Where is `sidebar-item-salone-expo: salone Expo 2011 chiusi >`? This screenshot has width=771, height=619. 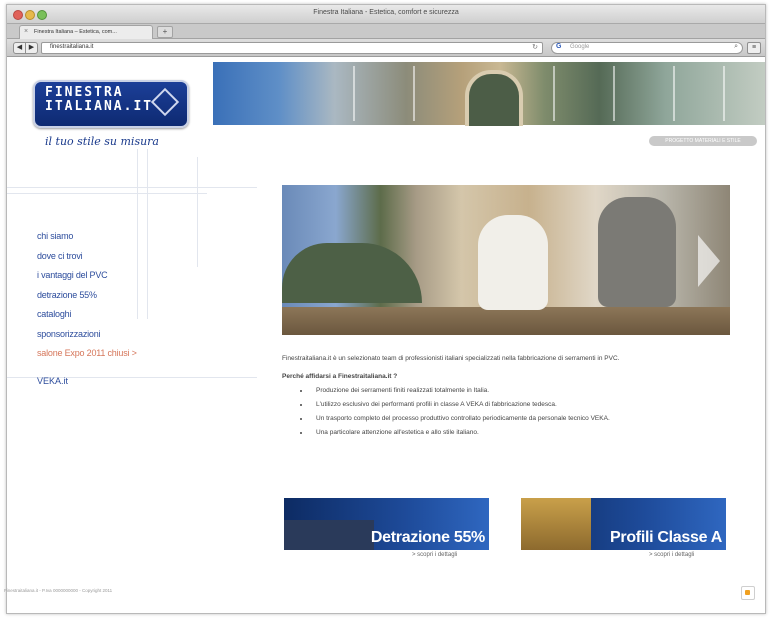 sidebar-item-salone-expo: salone Expo 2011 chiusi > is located at coordinates (87, 354).